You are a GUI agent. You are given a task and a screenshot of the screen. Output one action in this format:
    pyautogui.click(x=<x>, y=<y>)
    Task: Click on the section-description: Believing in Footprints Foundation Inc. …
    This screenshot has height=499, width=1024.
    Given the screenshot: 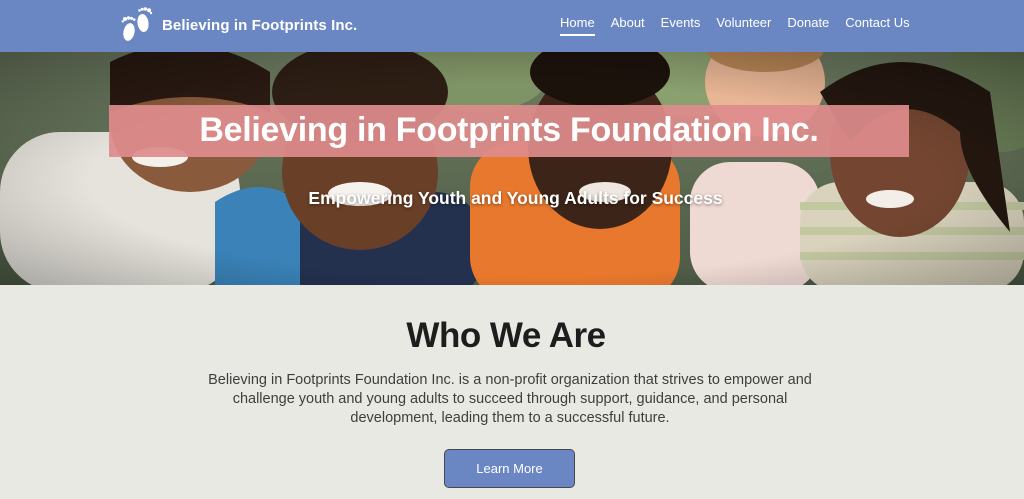 What is the action you would take?
    pyautogui.click(x=510, y=399)
    